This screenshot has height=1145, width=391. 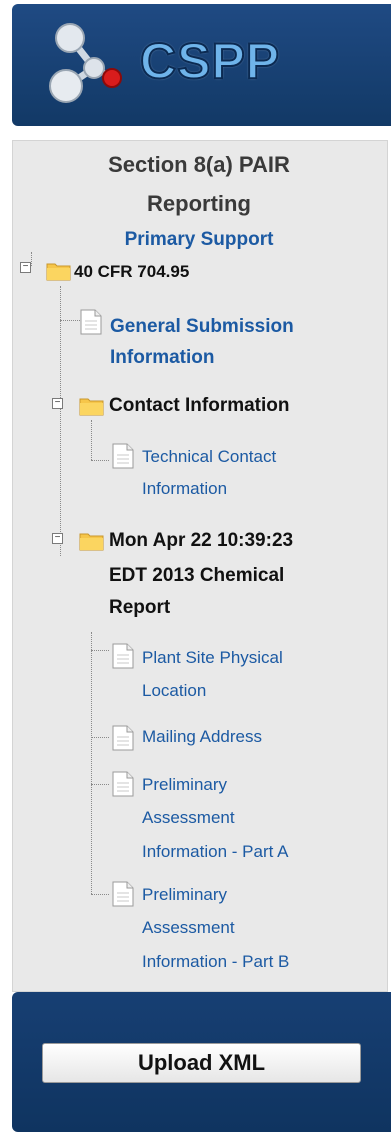 I want to click on app-logo-text: CSPP, so click(x=210, y=61).